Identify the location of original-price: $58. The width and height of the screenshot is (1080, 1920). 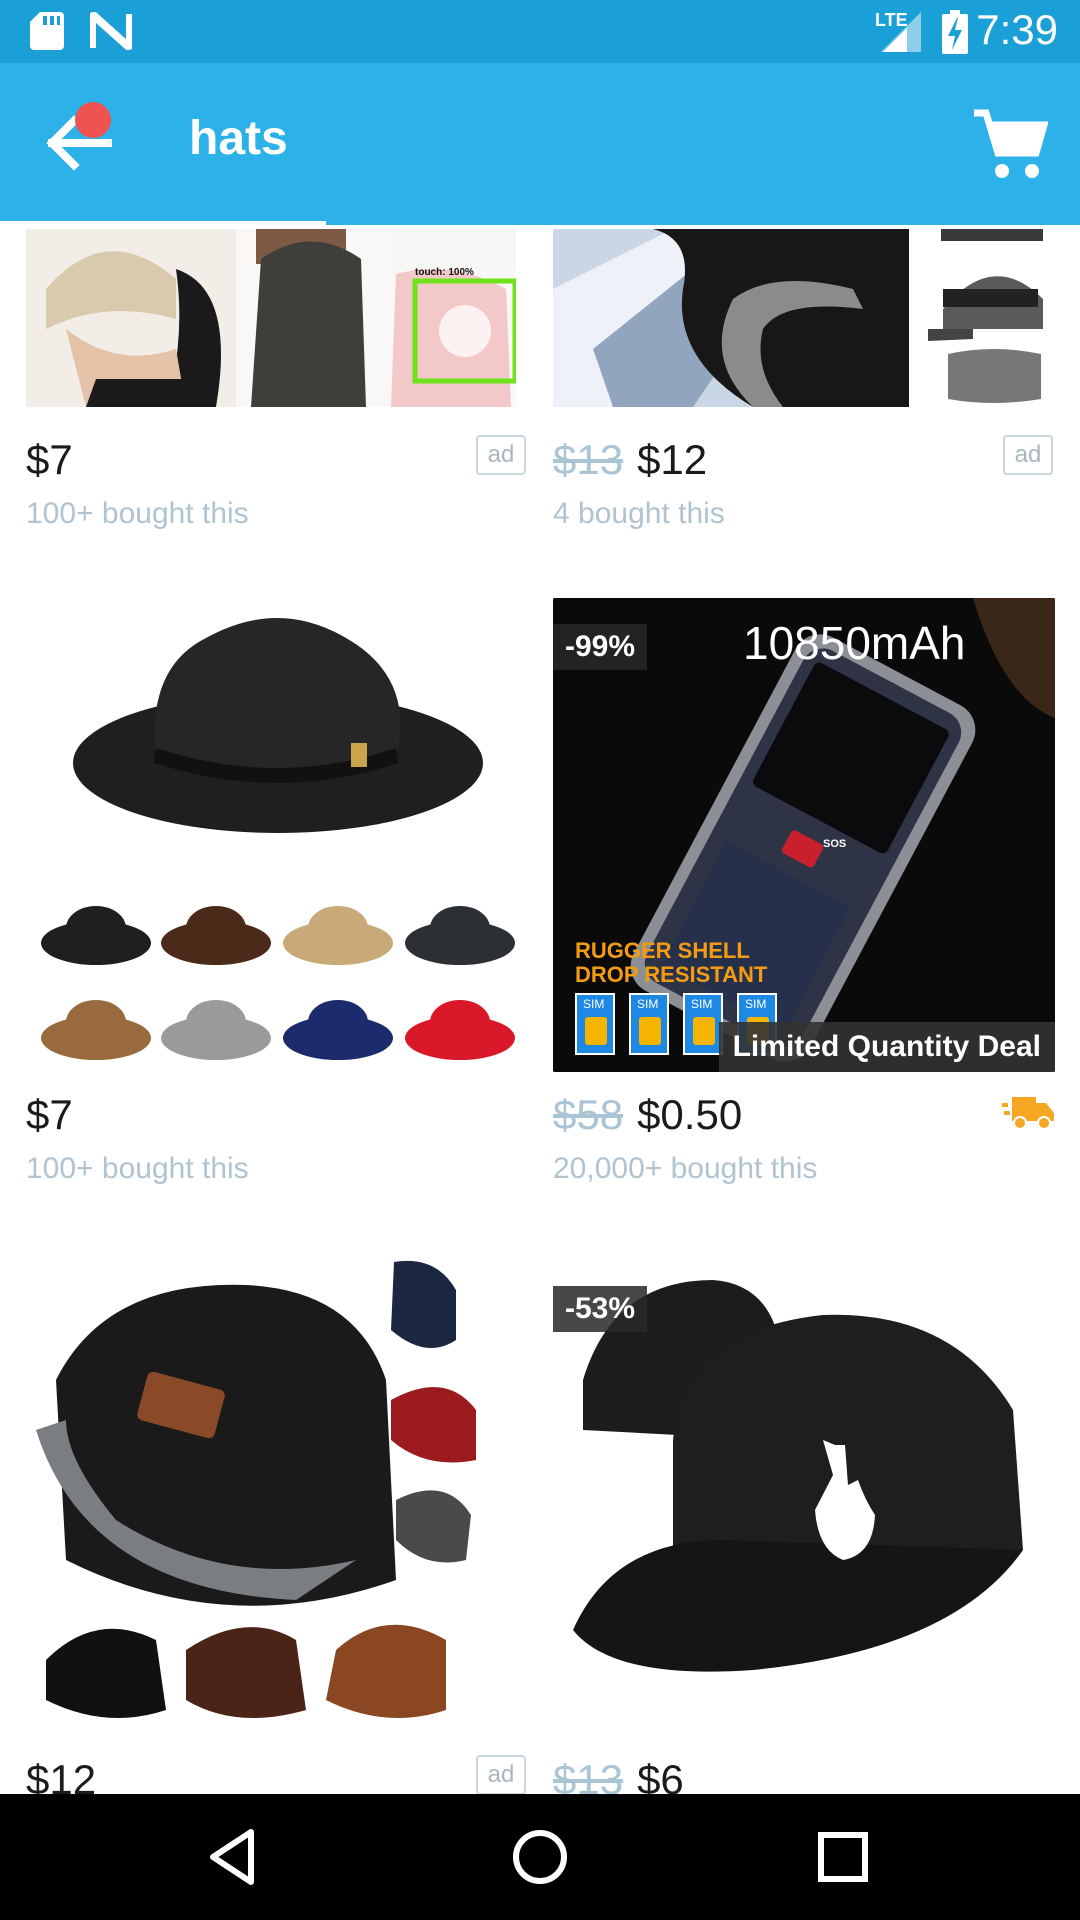
(588, 1114).